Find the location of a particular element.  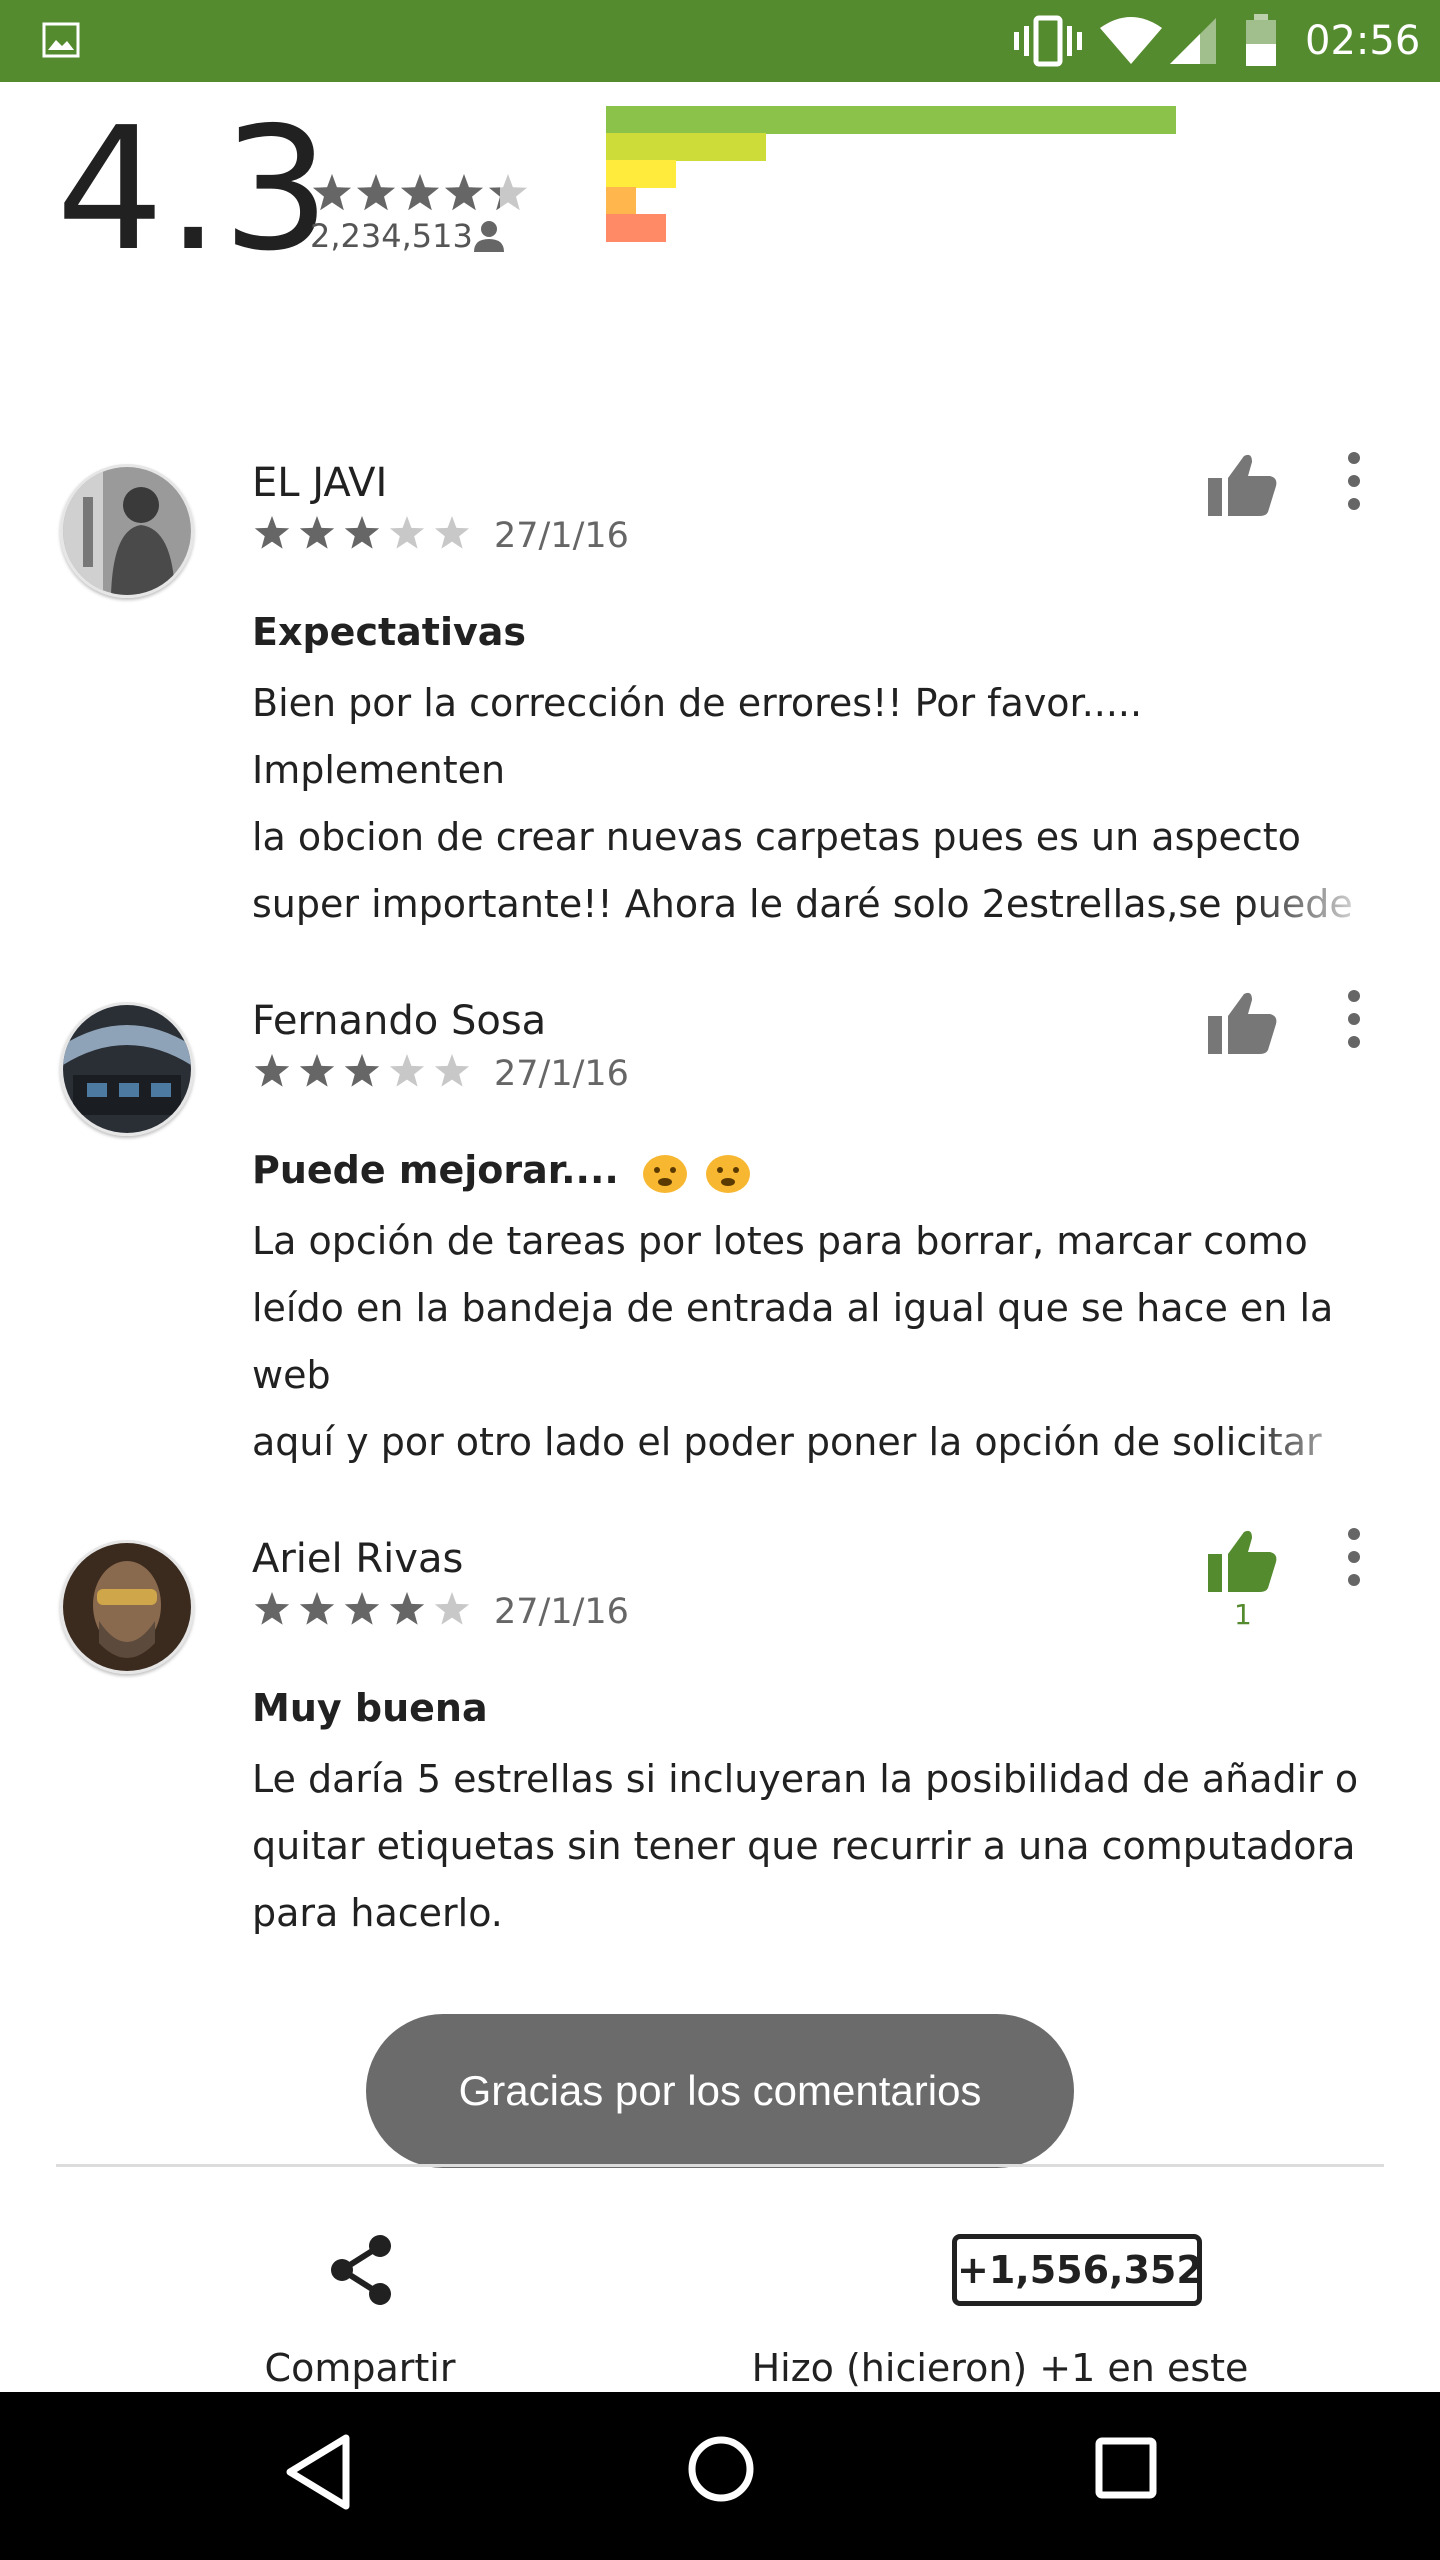

reviewer-name: Ariel Rivas is located at coordinates (358, 1559).